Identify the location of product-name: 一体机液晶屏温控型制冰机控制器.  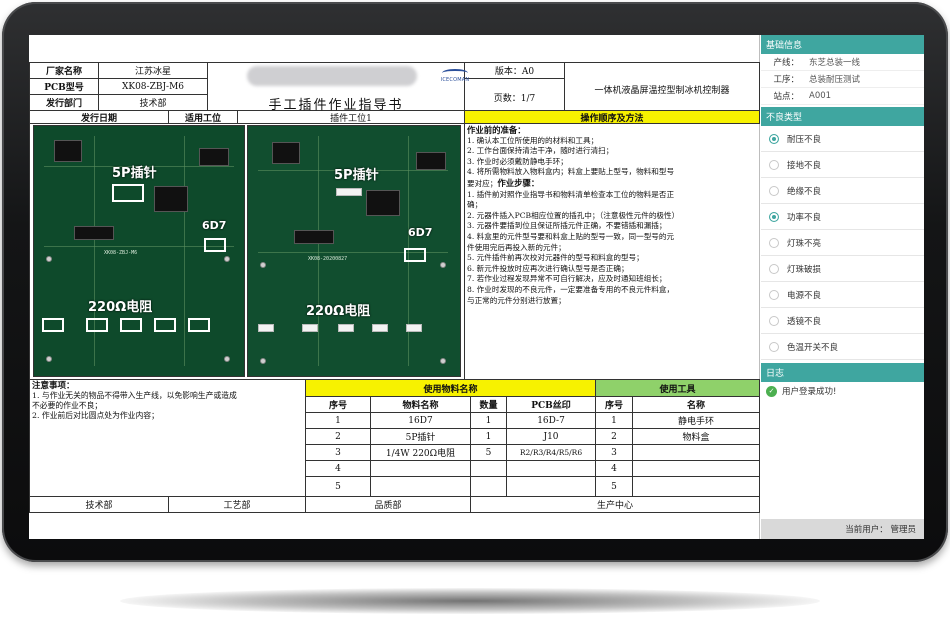
(662, 89).